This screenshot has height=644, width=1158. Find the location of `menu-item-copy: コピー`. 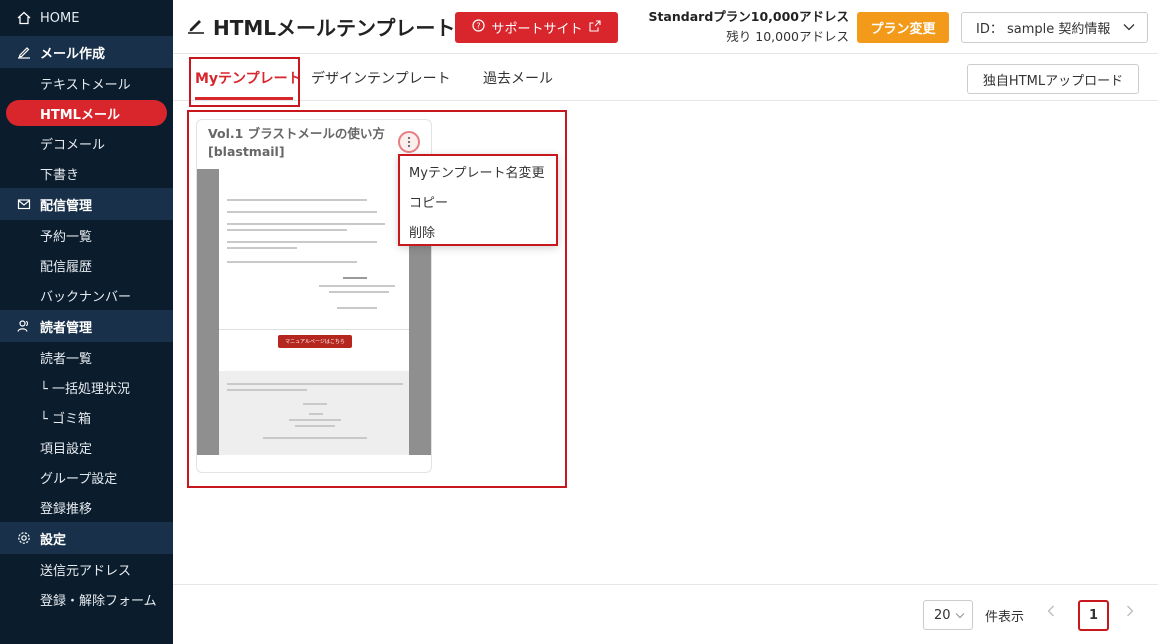

menu-item-copy: コピー is located at coordinates (478, 201).